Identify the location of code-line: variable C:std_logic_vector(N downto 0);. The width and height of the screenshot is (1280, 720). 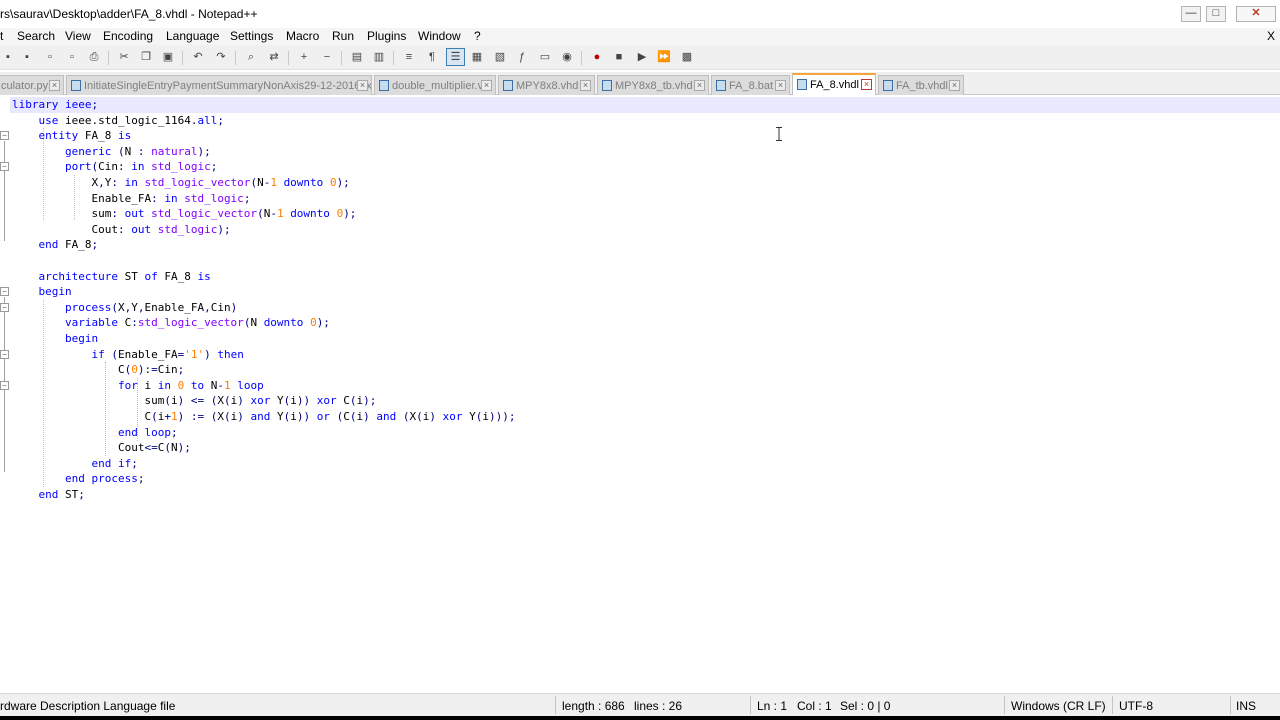
(171, 323).